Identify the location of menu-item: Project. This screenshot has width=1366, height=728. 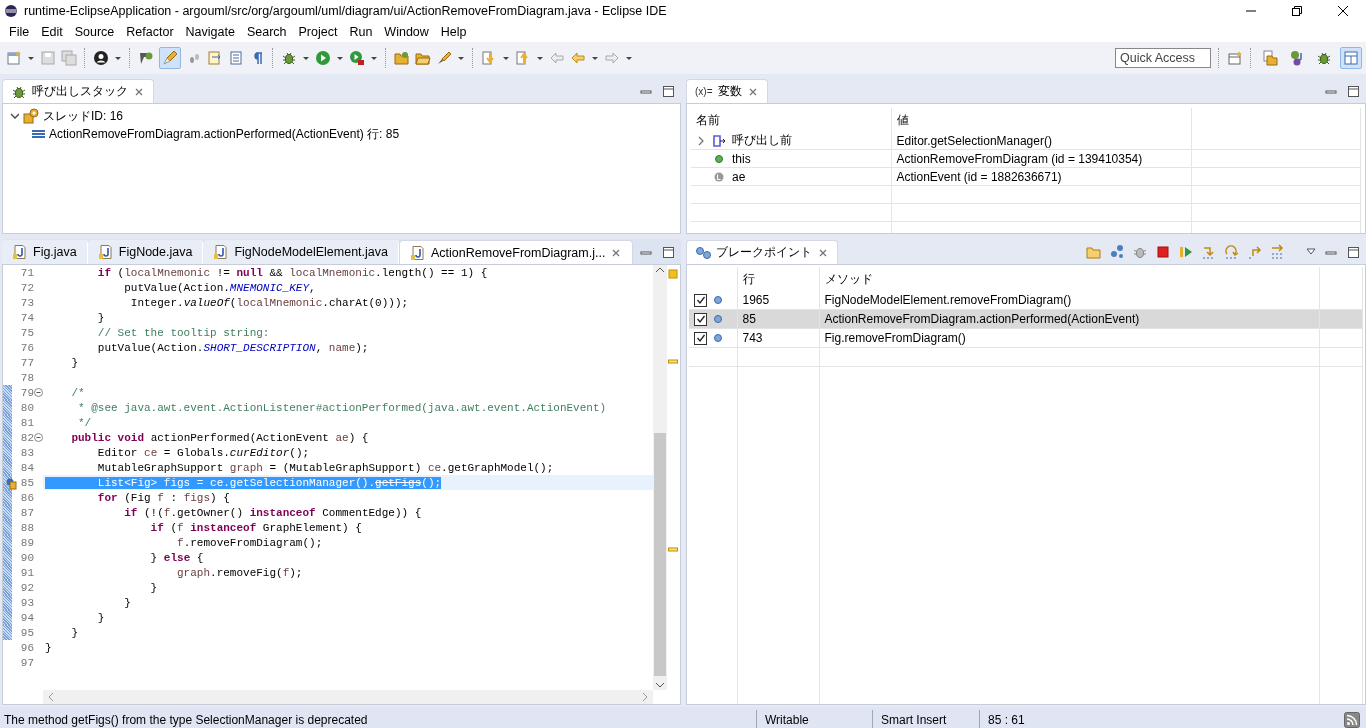
(318, 32).